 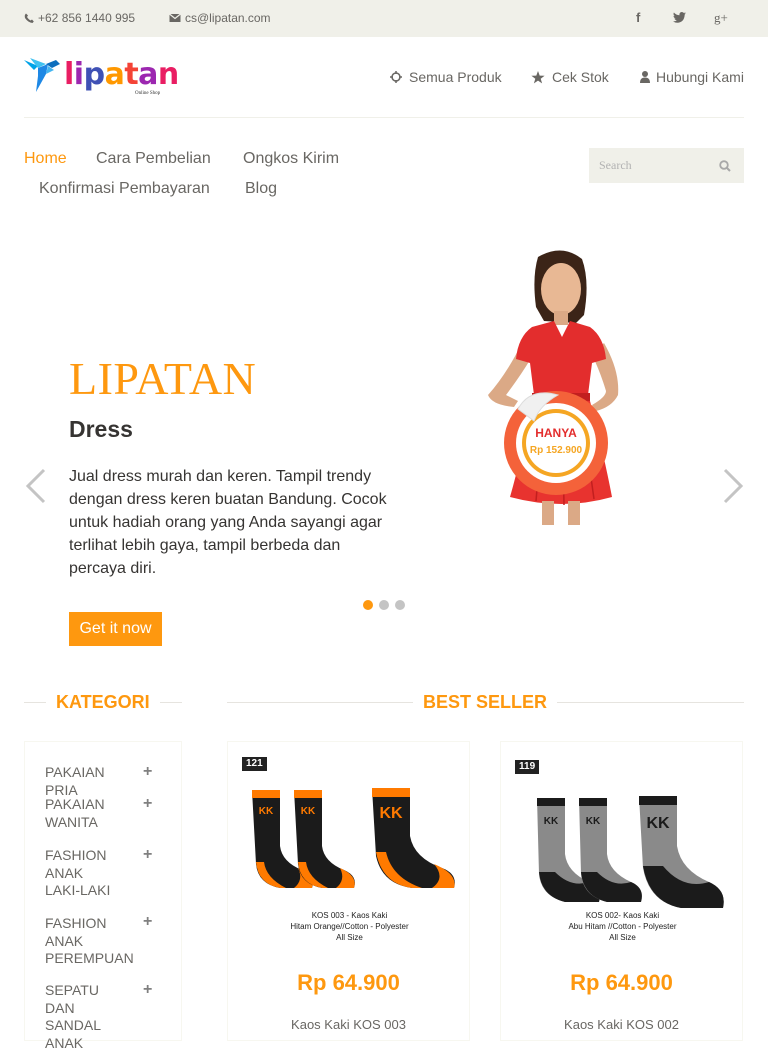 I want to click on phone-number: +62 856 1440 995, so click(x=87, y=18).